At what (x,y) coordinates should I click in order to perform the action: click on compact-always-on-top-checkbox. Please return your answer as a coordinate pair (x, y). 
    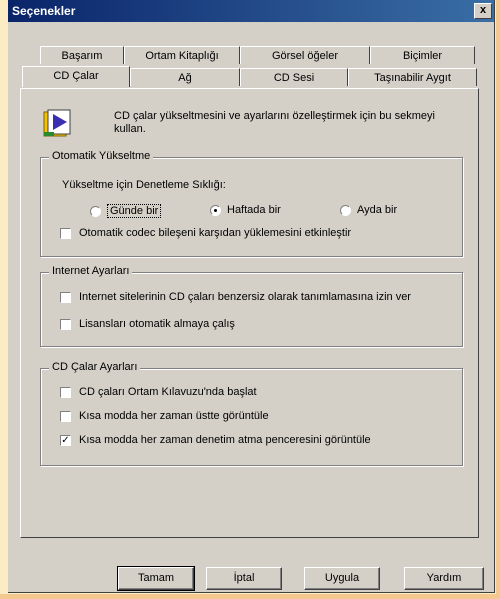
    Looking at the image, I should click on (65, 416).